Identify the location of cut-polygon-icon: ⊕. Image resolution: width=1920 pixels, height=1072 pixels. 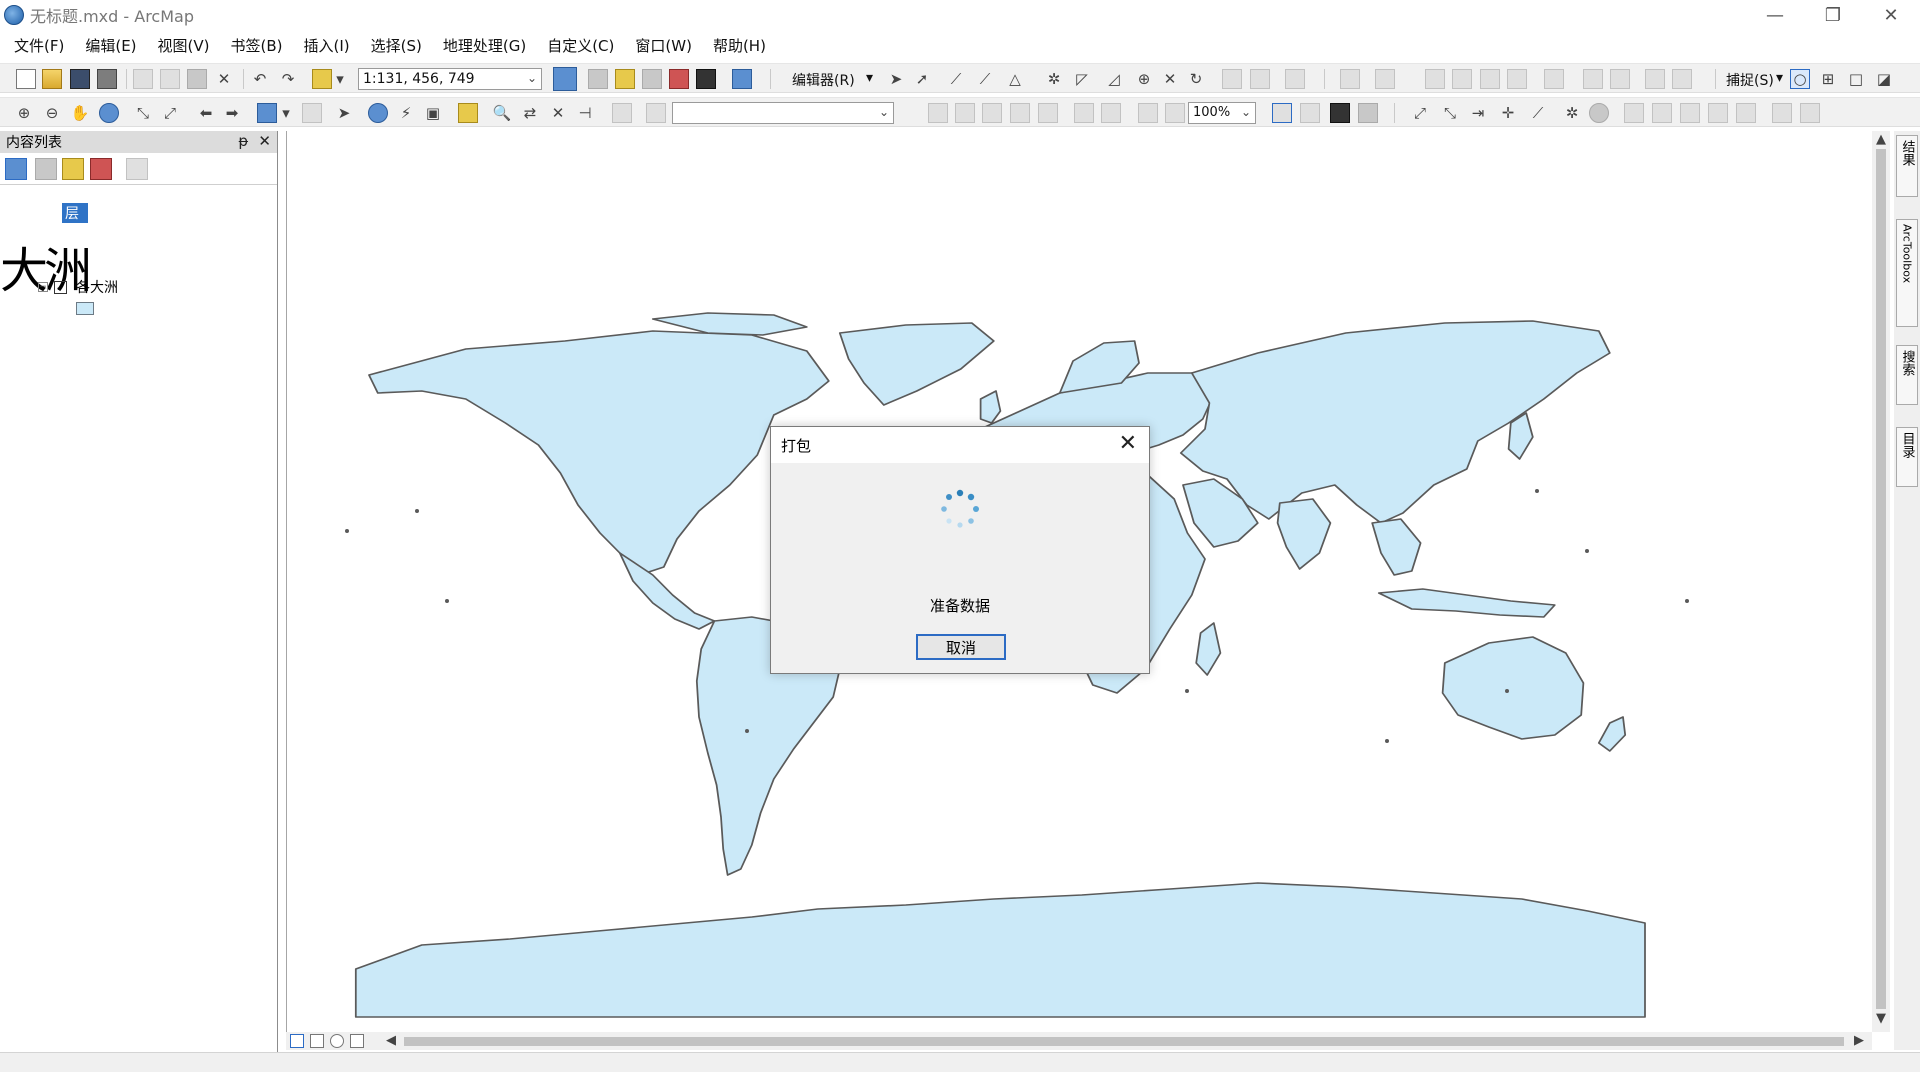
(1144, 79).